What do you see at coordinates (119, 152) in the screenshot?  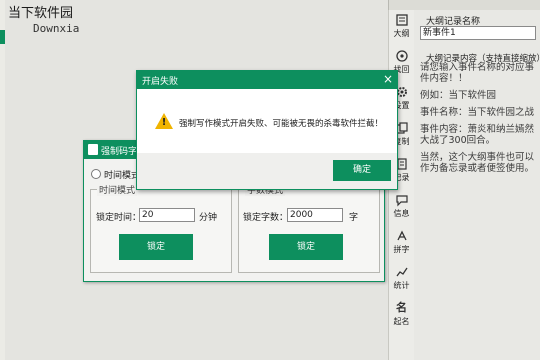 I see `dialog-title: 强制码字` at bounding box center [119, 152].